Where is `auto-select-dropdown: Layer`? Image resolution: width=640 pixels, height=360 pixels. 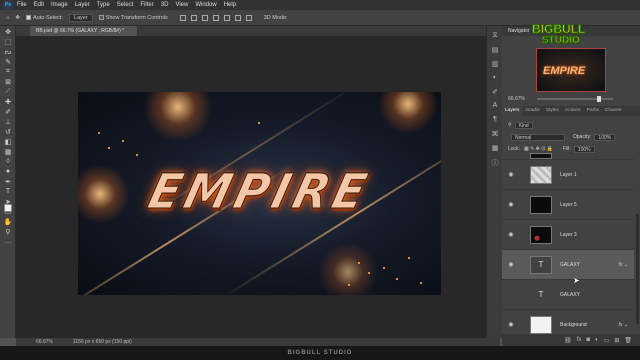
auto-select-dropdown: Layer is located at coordinates (80, 17).